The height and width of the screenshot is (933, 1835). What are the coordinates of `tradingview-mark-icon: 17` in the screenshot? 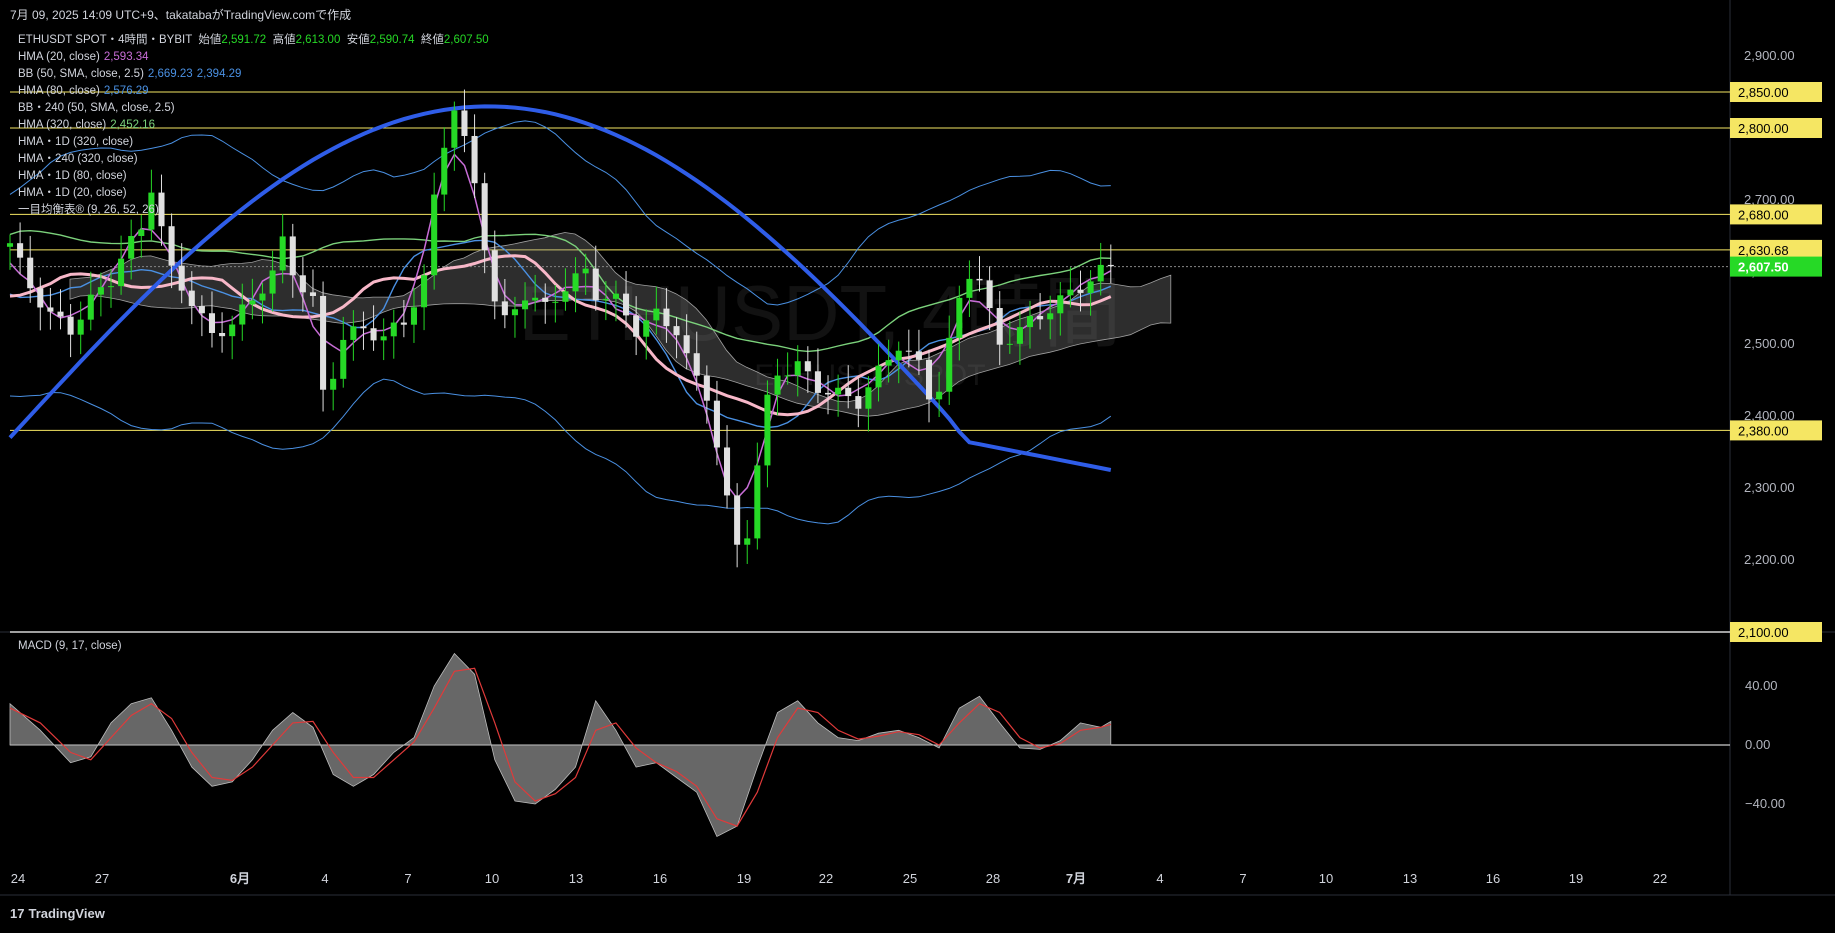 It's located at (17, 913).